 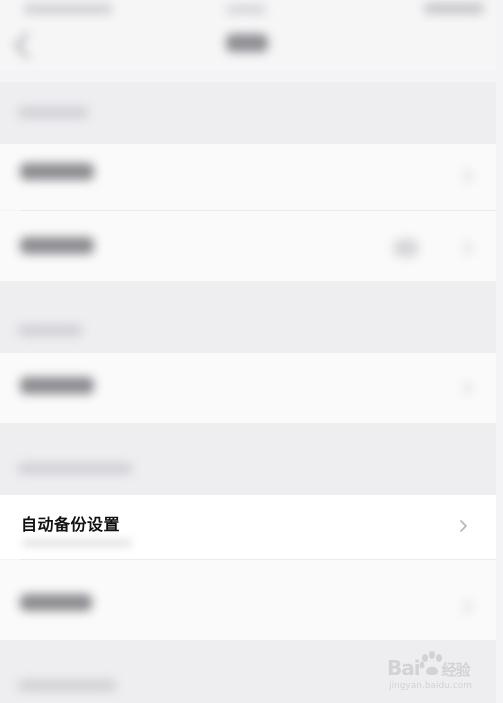 I want to click on auto-backup-settings-label: 自动备份设置, so click(x=71, y=524).